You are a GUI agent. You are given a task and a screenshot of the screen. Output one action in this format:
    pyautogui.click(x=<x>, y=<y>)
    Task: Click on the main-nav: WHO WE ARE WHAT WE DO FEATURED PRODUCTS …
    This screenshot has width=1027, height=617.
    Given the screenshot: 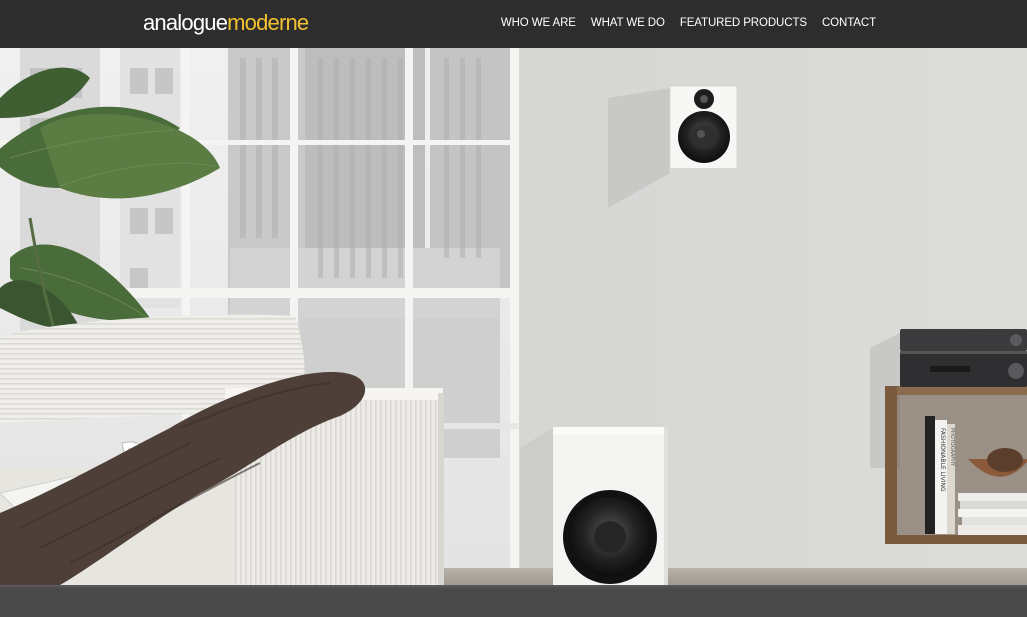 What is the action you would take?
    pyautogui.click(x=688, y=23)
    